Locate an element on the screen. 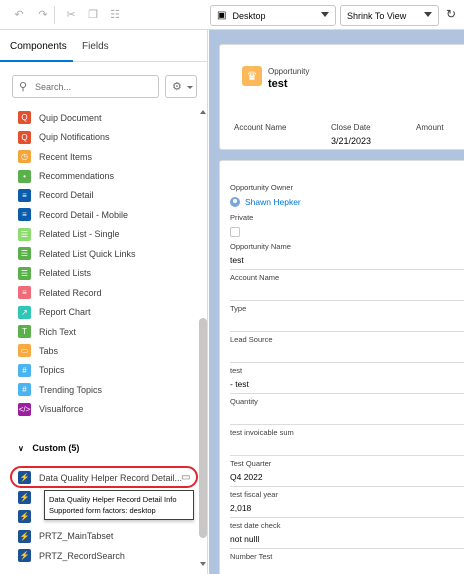 The image size is (464, 574). monitor-icon: ▭ is located at coordinates (186, 477).